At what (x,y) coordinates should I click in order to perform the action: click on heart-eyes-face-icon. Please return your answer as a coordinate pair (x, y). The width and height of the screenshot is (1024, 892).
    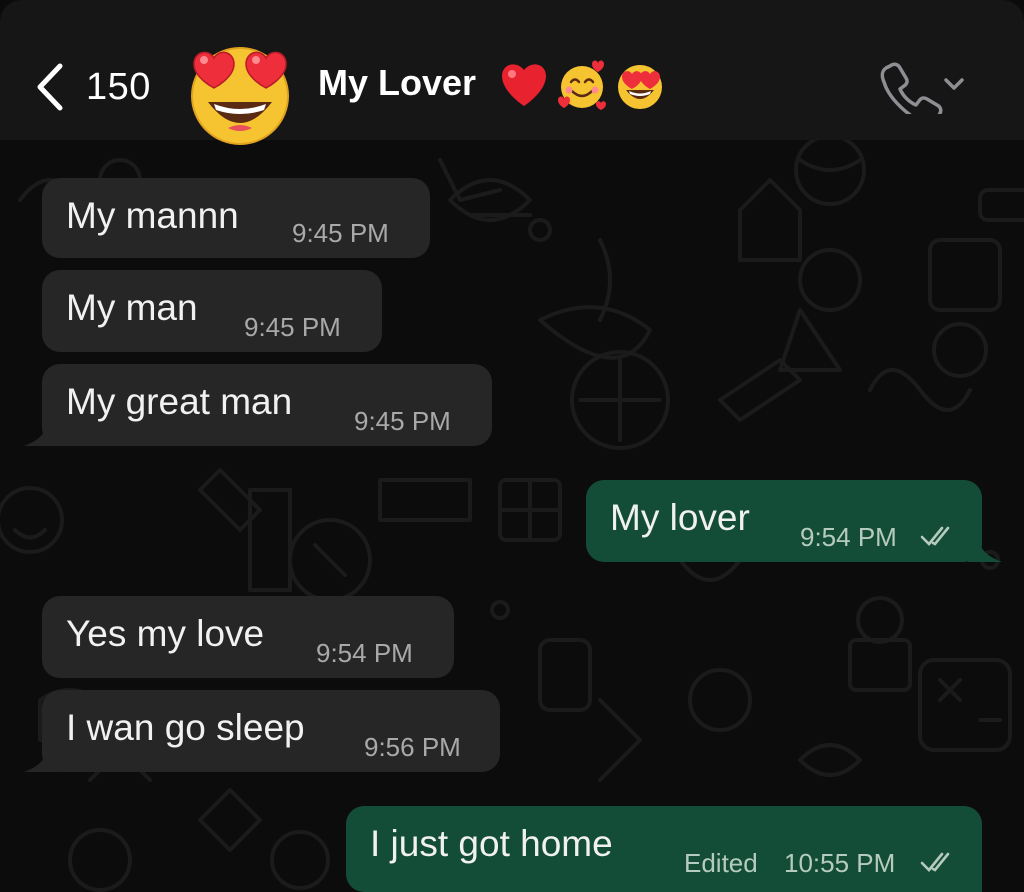
    Looking at the image, I should click on (640, 87).